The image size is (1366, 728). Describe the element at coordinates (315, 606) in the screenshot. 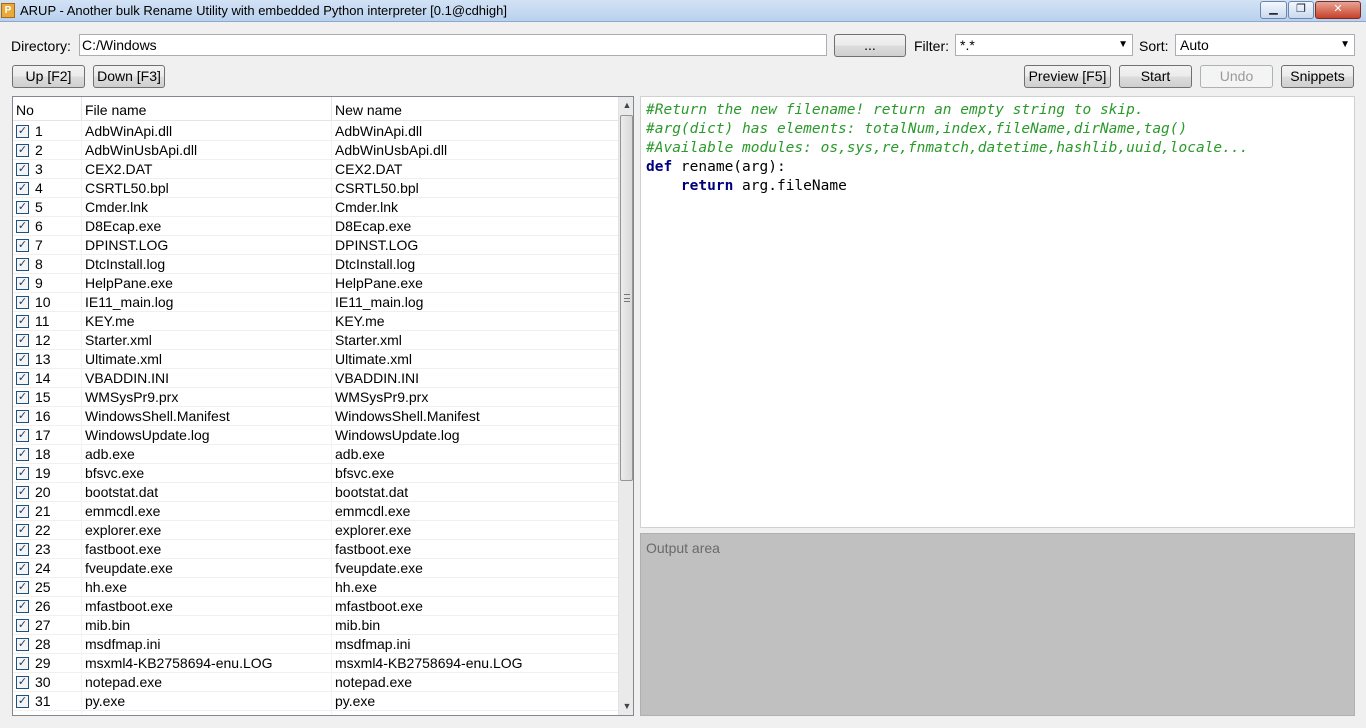

I see `table-row: ✓ 26 mfastboot.exe mfastboot.exe` at that location.